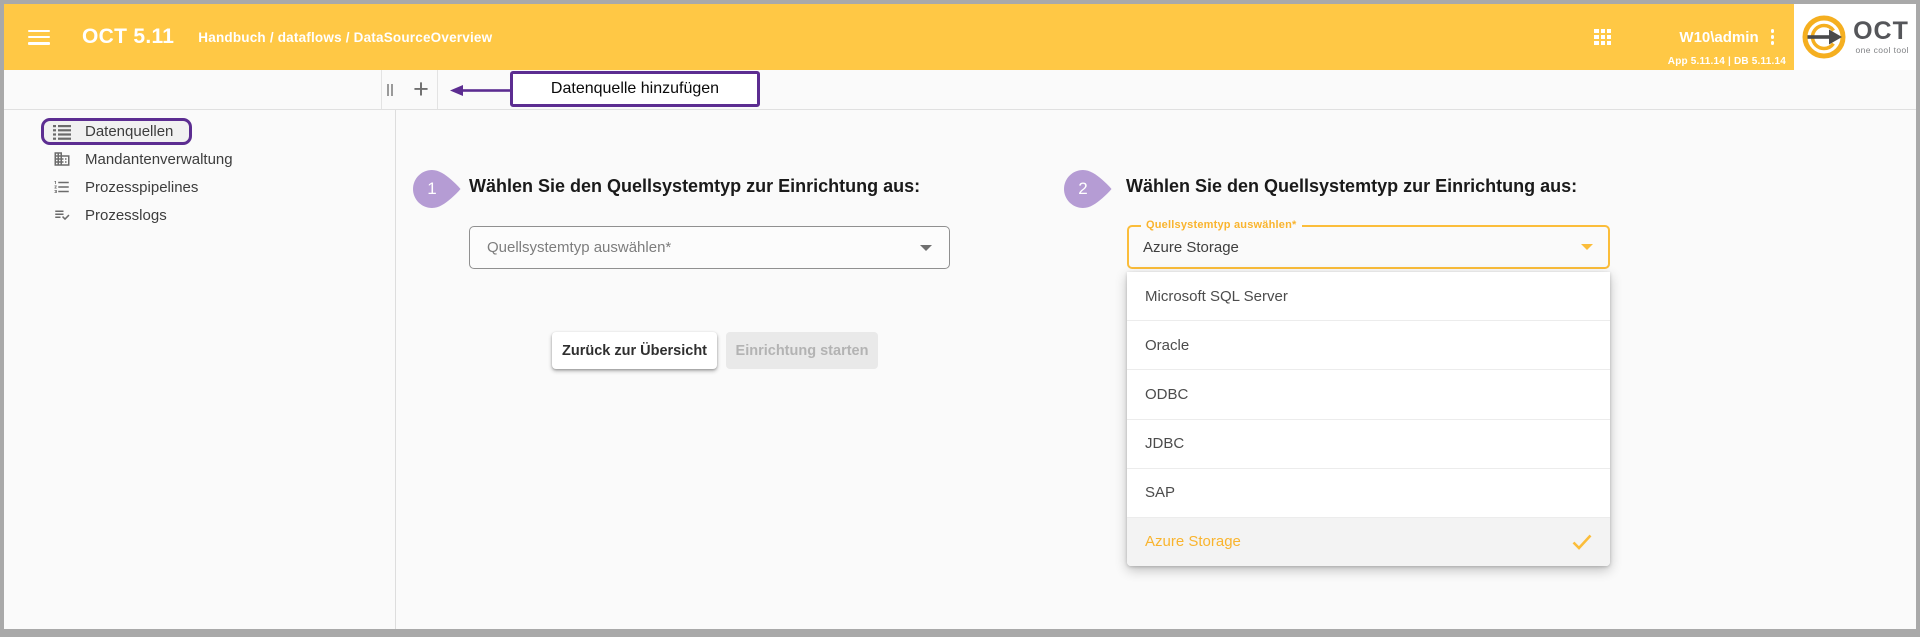 Image resolution: width=1920 pixels, height=637 pixels. Describe the element at coordinates (1772, 36) in the screenshot. I see `user-menu-kebab-icon` at that location.